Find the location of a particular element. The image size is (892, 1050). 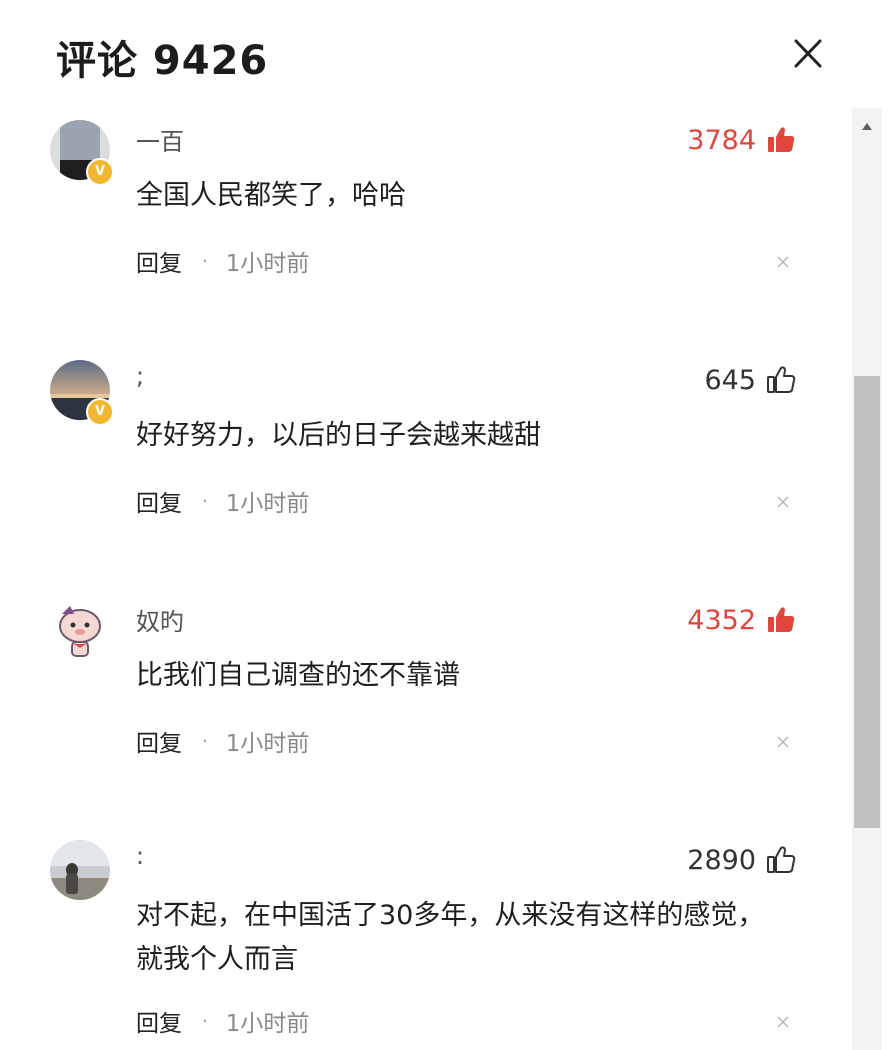

triangle-up-icon is located at coordinates (867, 126).